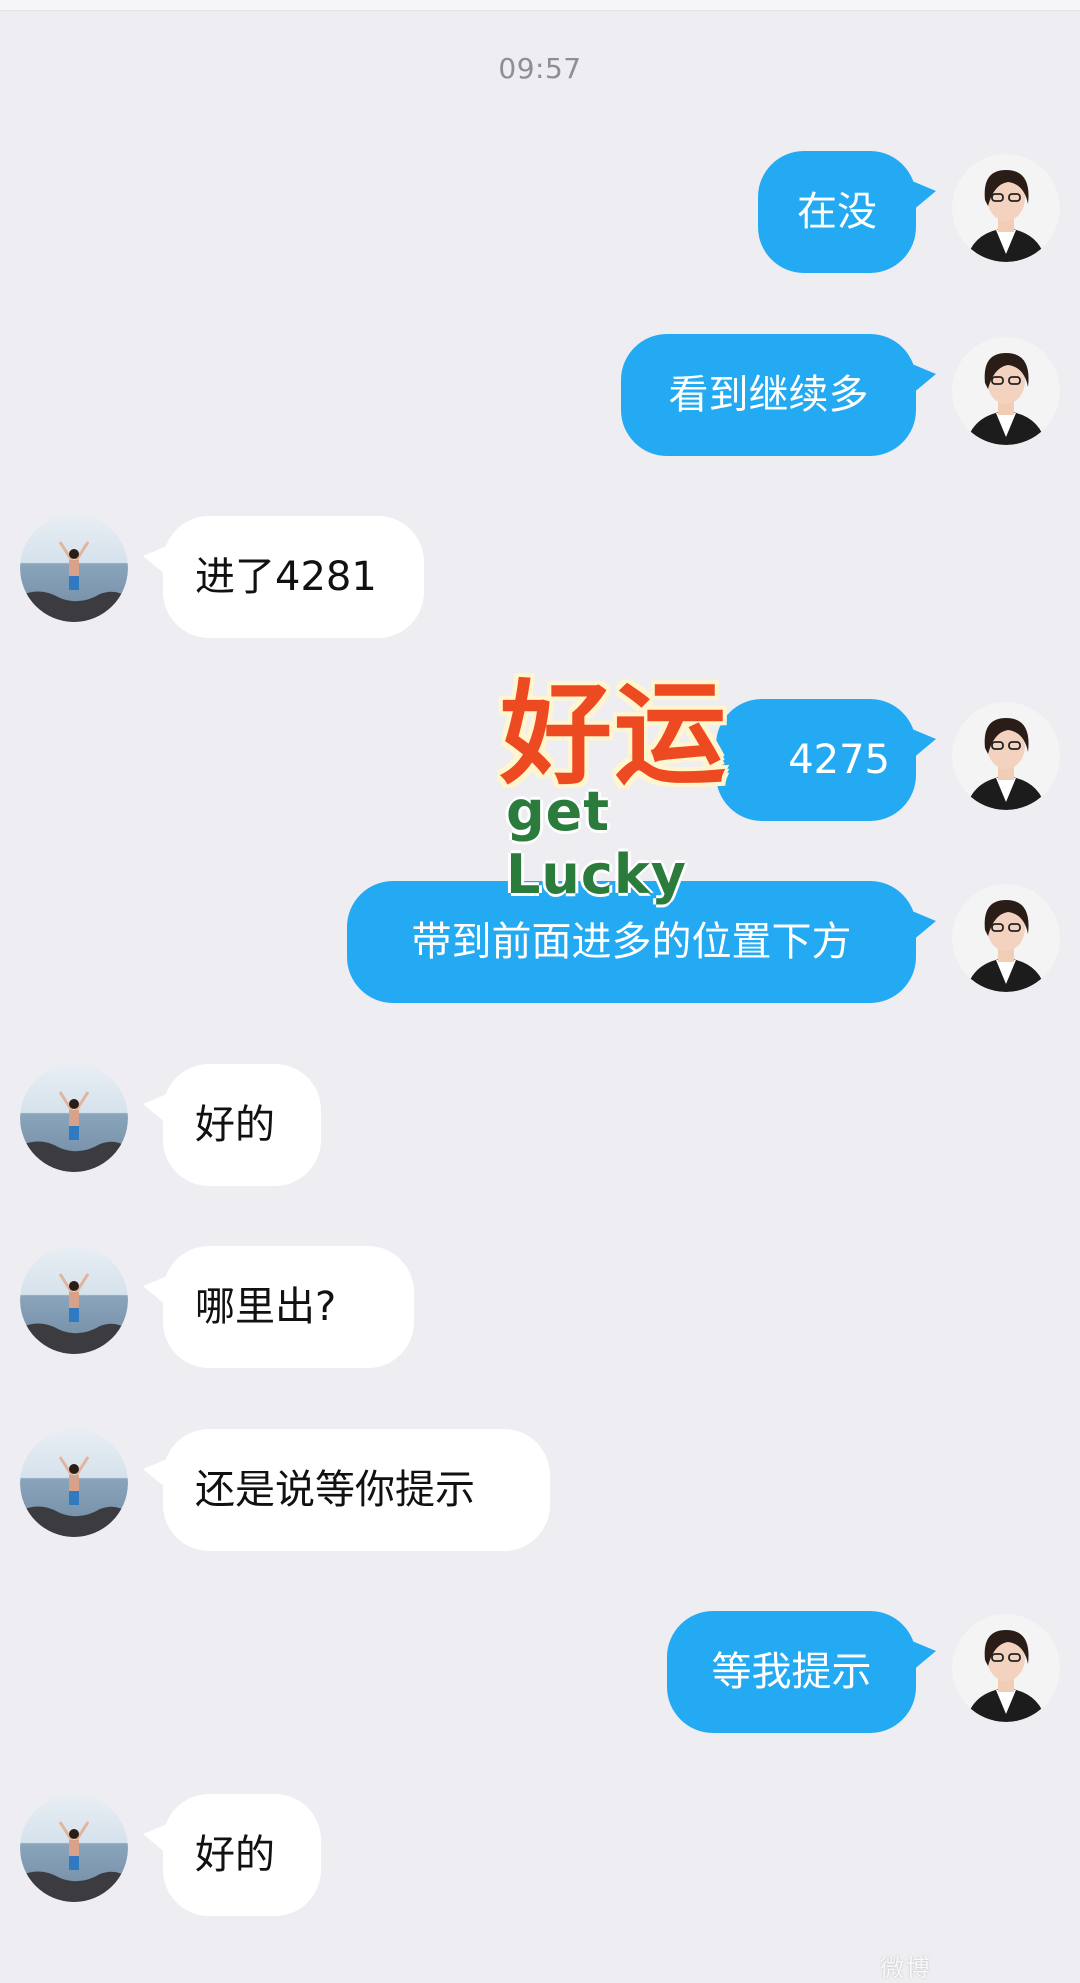 This screenshot has width=1080, height=1983. What do you see at coordinates (540, 5) in the screenshot?
I see `top-bar` at bounding box center [540, 5].